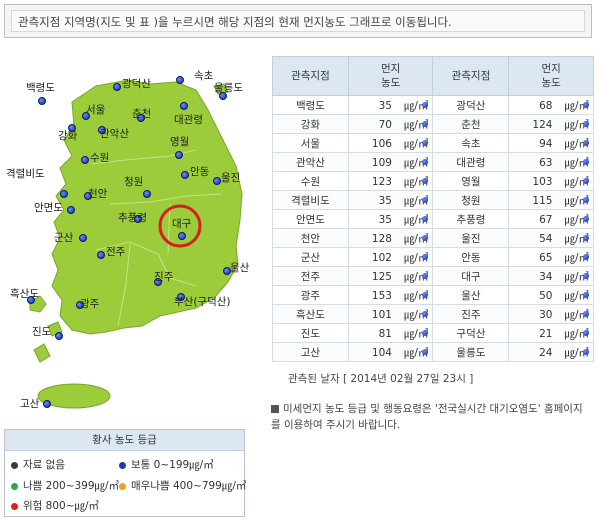  What do you see at coordinates (63, 238) in the screenshot?
I see `map-label: 군산` at bounding box center [63, 238].